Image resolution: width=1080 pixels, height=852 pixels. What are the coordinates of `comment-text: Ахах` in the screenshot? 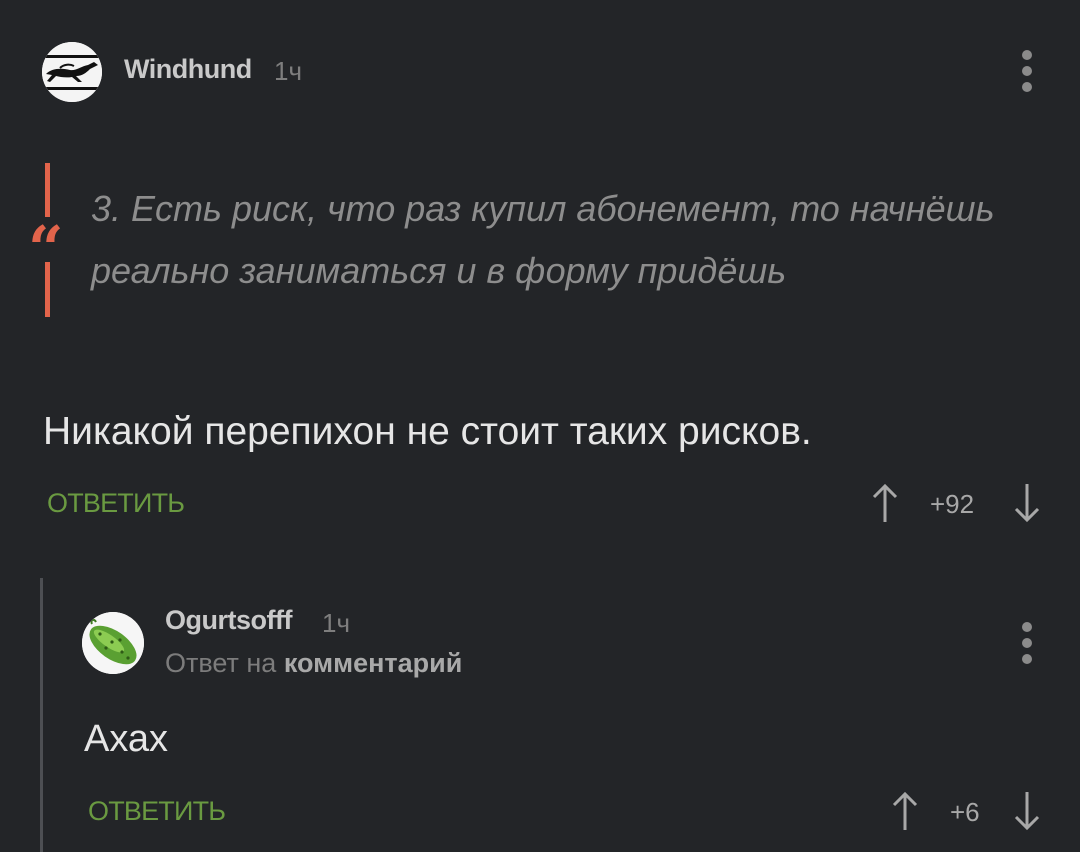 It's located at (126, 739).